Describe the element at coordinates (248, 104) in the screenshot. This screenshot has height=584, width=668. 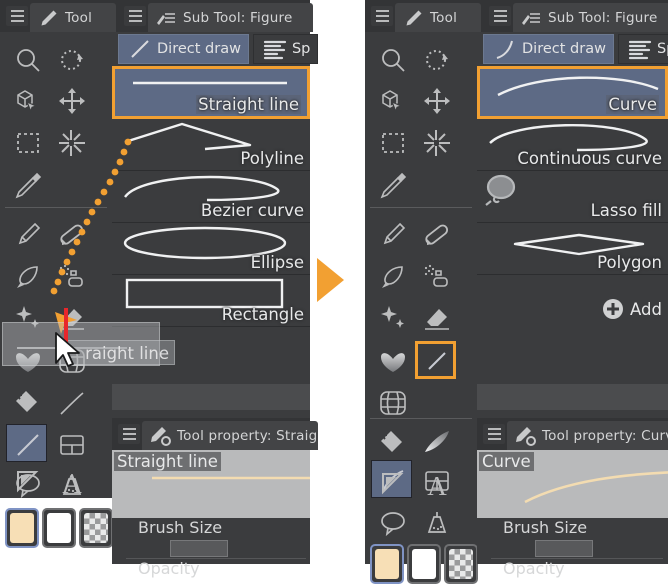
I see `subtool-item-label: Straight line` at that location.